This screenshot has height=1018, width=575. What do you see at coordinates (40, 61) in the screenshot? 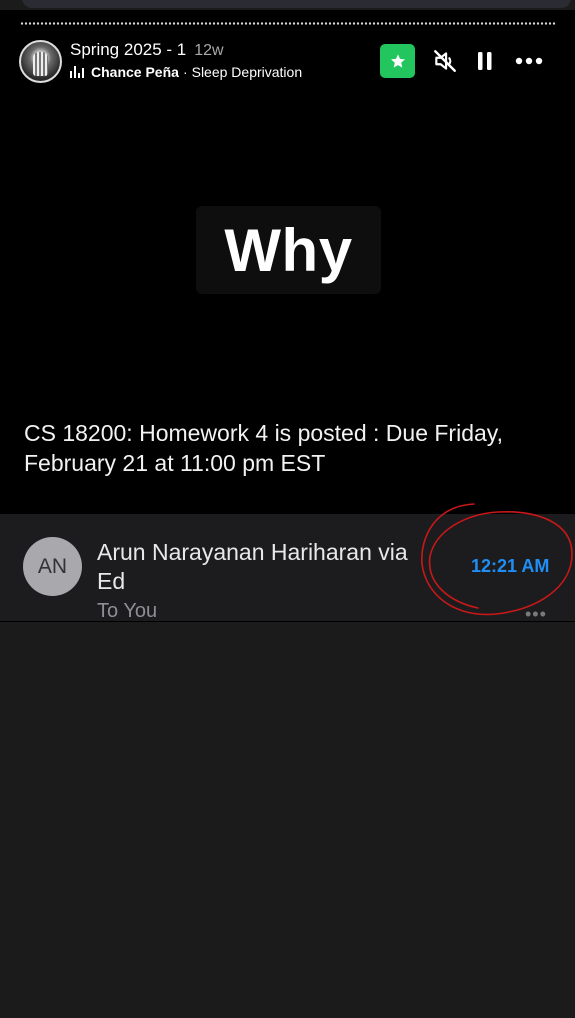
I see `story-avatar` at bounding box center [40, 61].